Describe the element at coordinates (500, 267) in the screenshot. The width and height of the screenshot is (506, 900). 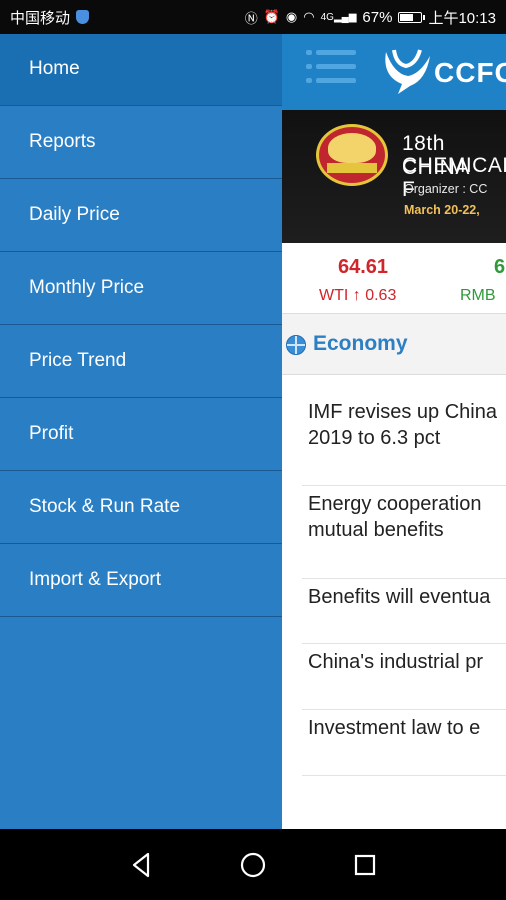
I see `ticker-value: 6` at that location.